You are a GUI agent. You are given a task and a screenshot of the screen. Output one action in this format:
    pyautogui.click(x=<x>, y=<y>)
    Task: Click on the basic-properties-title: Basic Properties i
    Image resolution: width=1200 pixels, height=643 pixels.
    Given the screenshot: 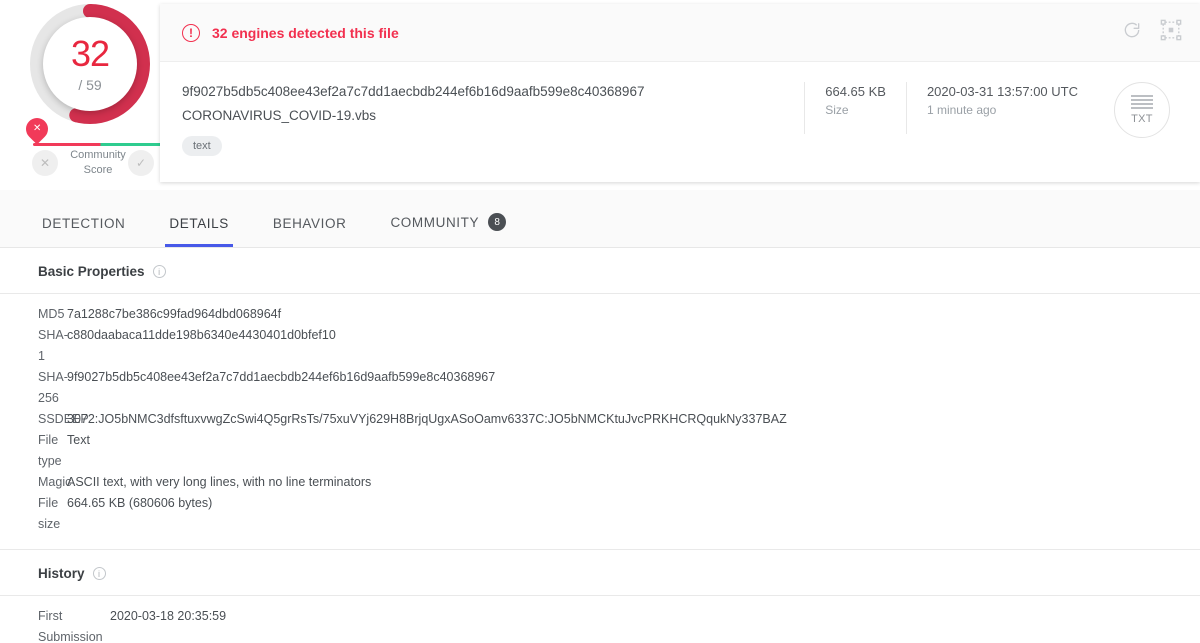 What is the action you would take?
    pyautogui.click(x=600, y=270)
    